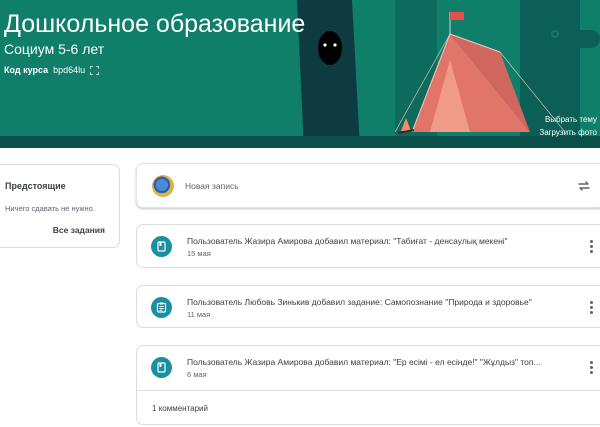 Image resolution: width=600 pixels, height=427 pixels. Describe the element at coordinates (54, 49) in the screenshot. I see `course-subtitle: Социум 5-6 лет` at that location.